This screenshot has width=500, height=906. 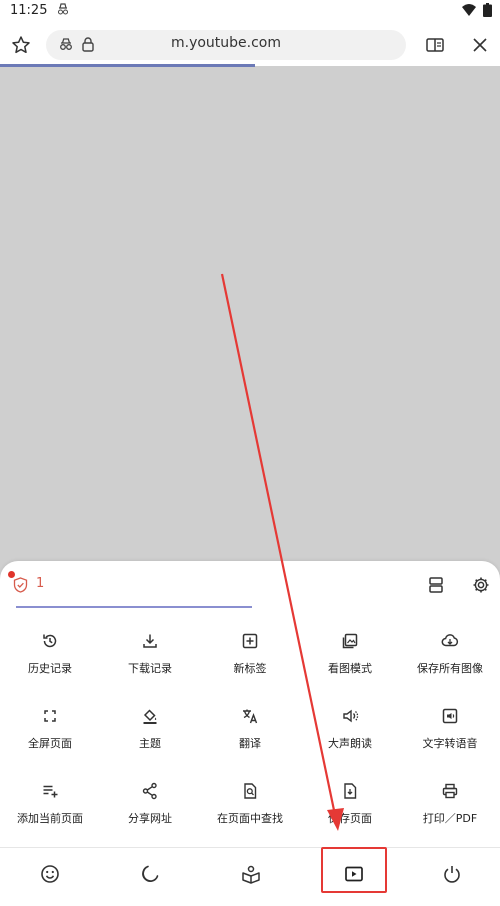 What do you see at coordinates (450, 641) in the screenshot?
I see `save-images-icon` at bounding box center [450, 641].